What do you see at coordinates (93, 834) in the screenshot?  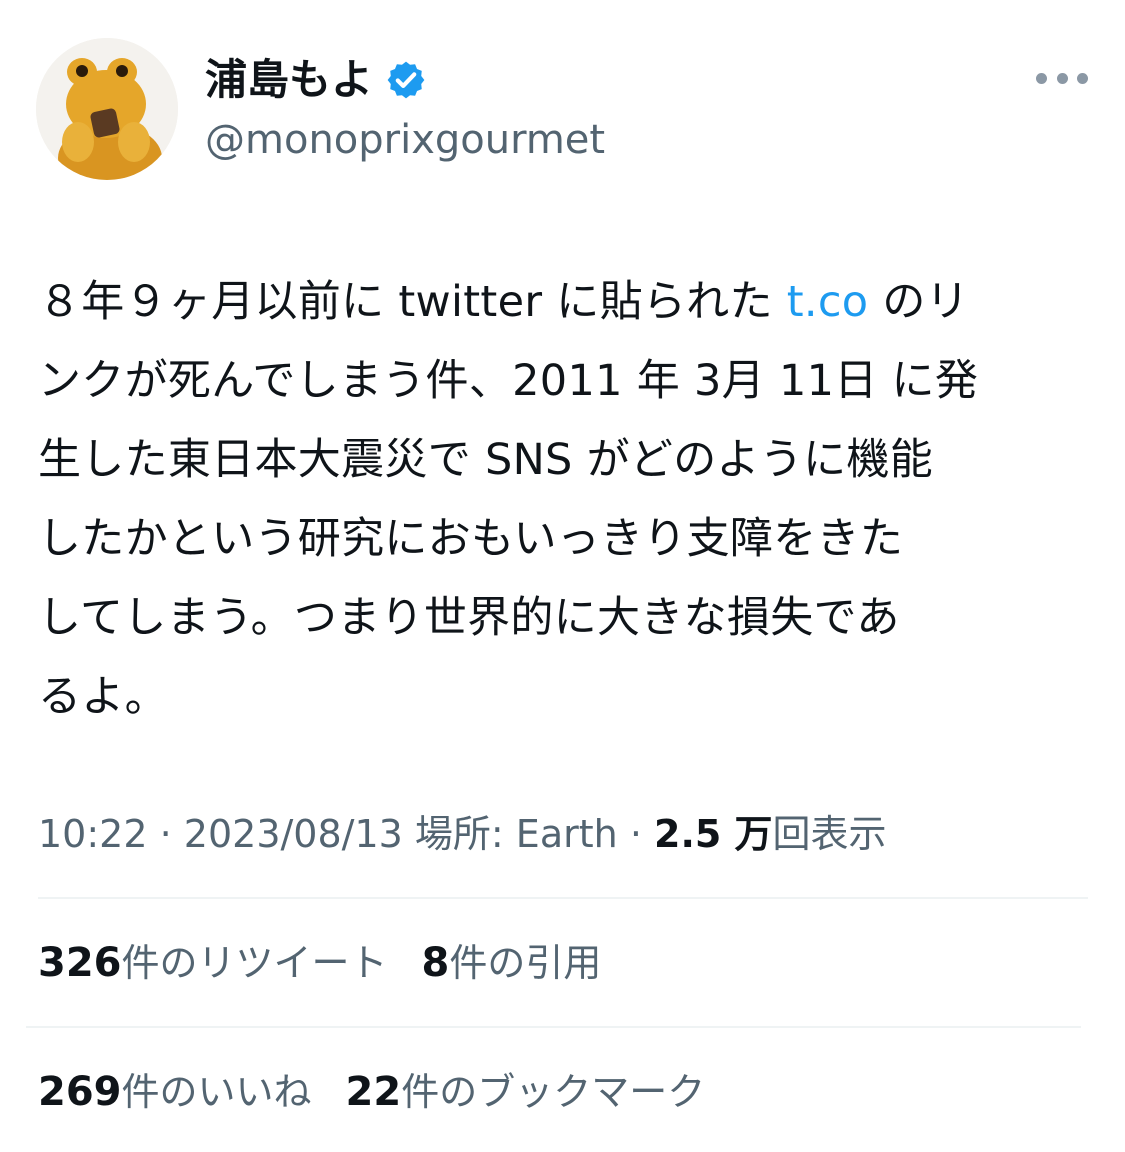 I see `tweet-time: 10:22` at bounding box center [93, 834].